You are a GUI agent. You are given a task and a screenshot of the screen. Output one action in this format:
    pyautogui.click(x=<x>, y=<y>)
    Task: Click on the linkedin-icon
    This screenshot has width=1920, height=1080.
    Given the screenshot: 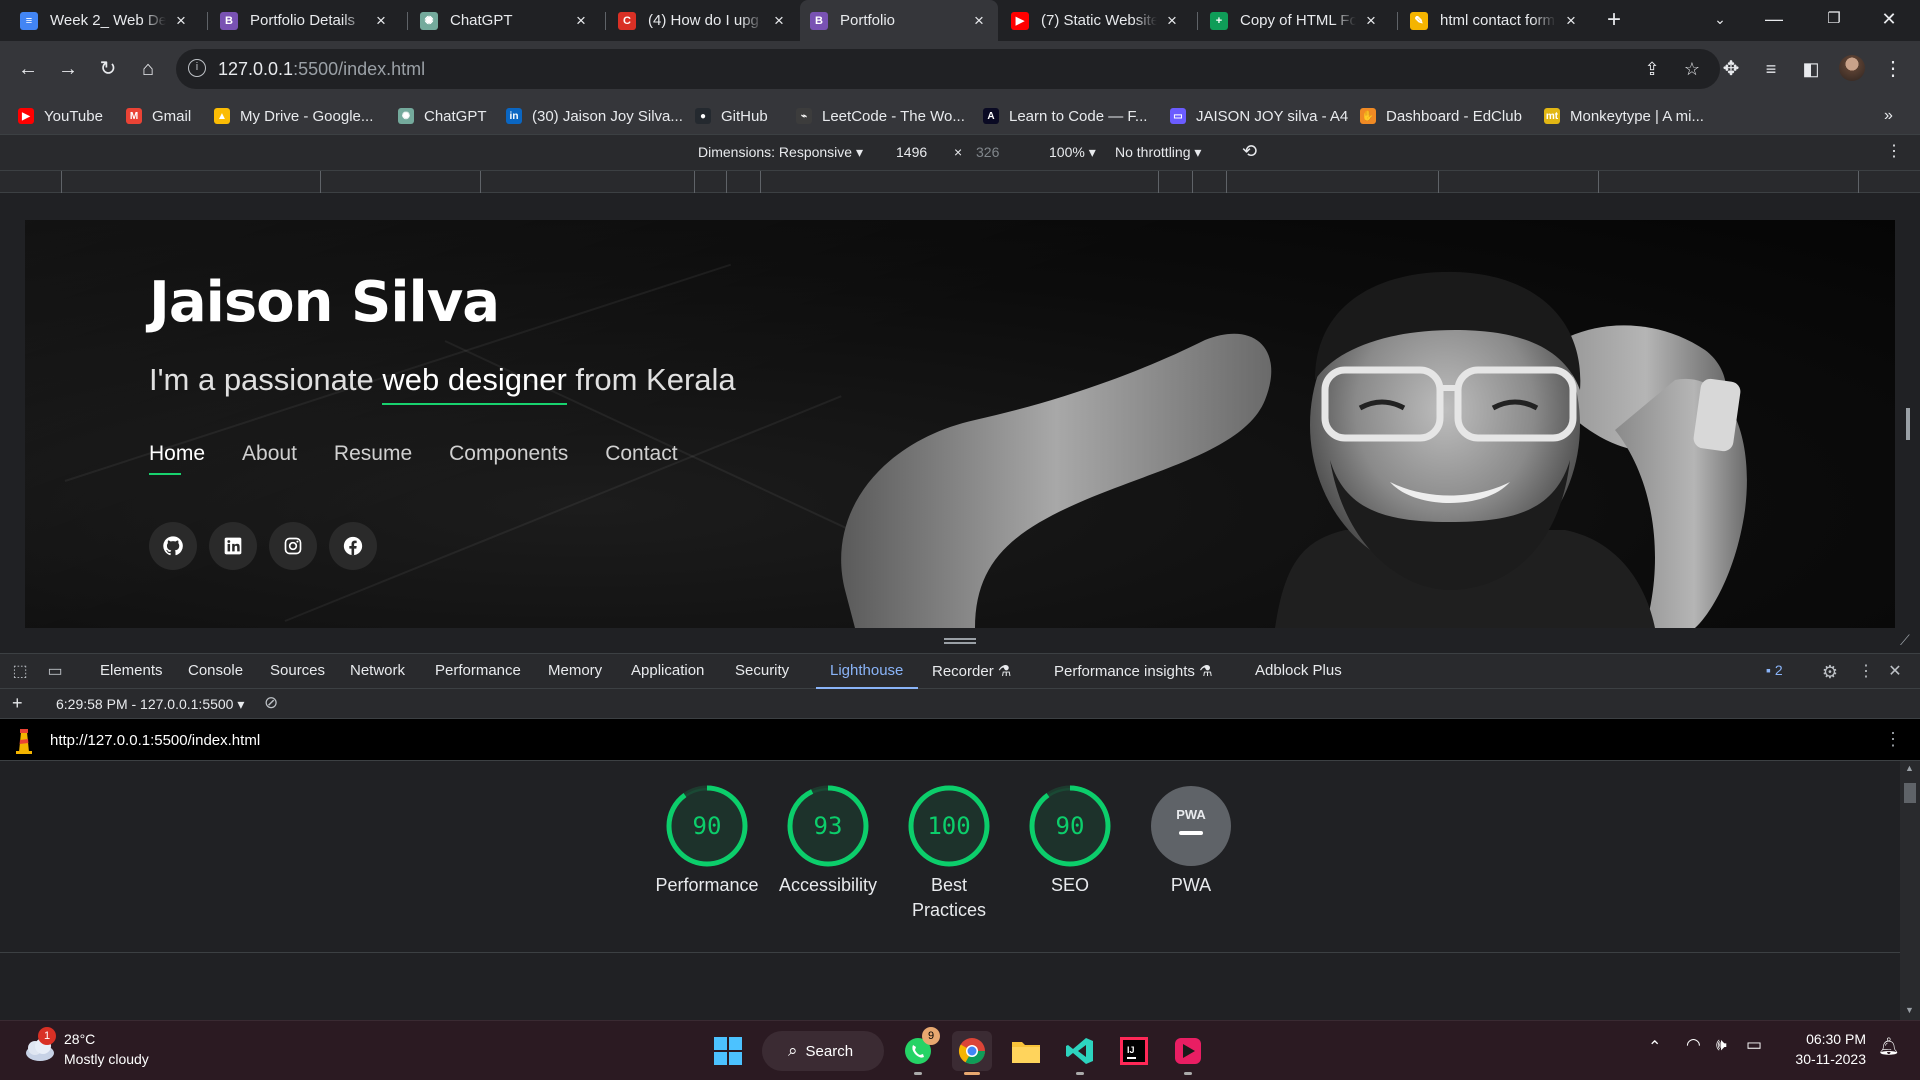 What is the action you would take?
    pyautogui.click(x=233, y=546)
    